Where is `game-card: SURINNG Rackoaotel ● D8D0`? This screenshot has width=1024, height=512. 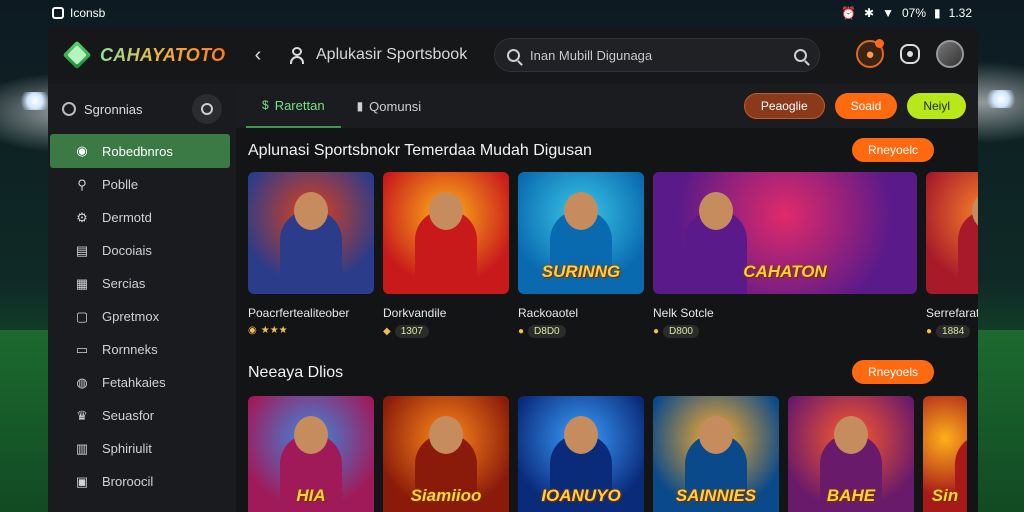 game-card: SURINNG Rackoaotel ● D8D0 is located at coordinates (581, 255).